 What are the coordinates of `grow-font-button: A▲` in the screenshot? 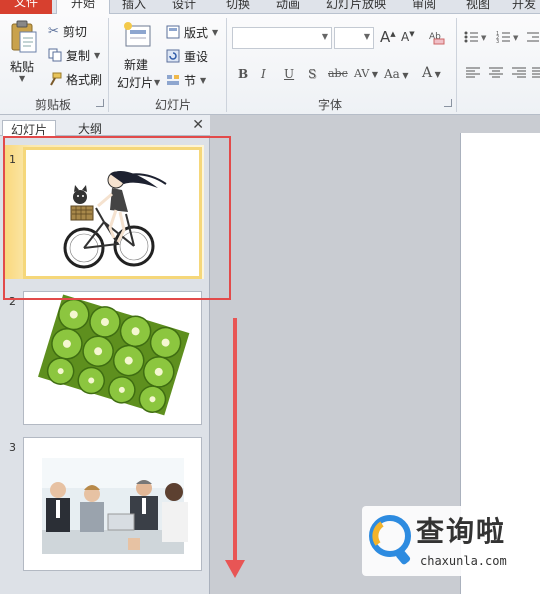 It's located at (388, 37).